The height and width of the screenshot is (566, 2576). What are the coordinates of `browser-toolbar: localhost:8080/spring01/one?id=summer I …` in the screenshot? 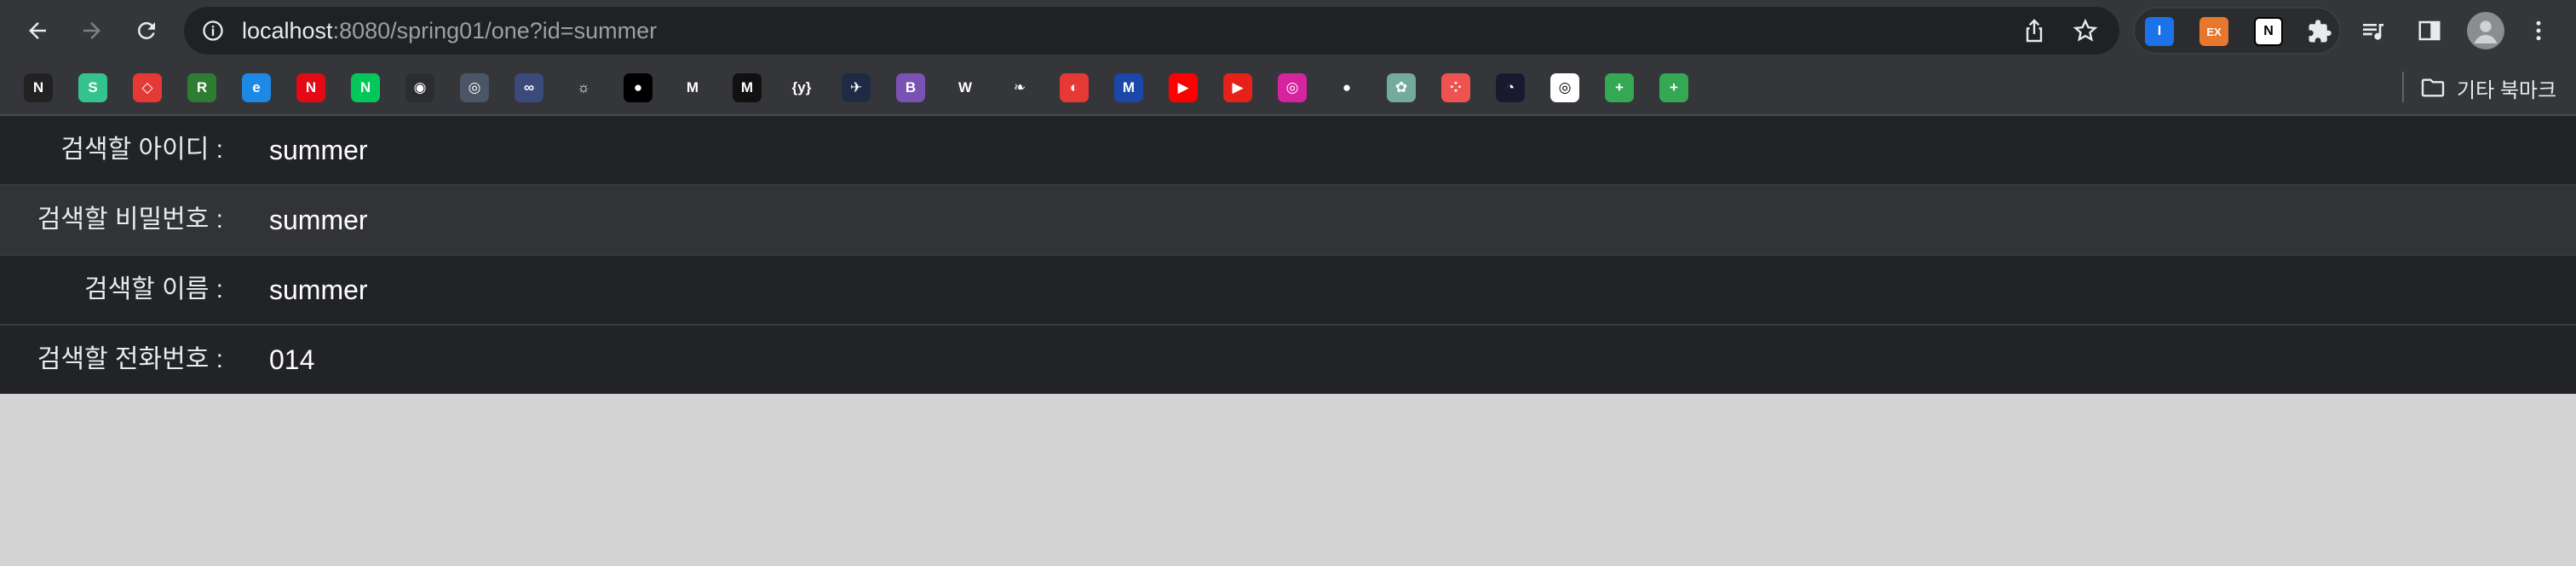 It's located at (1288, 30).